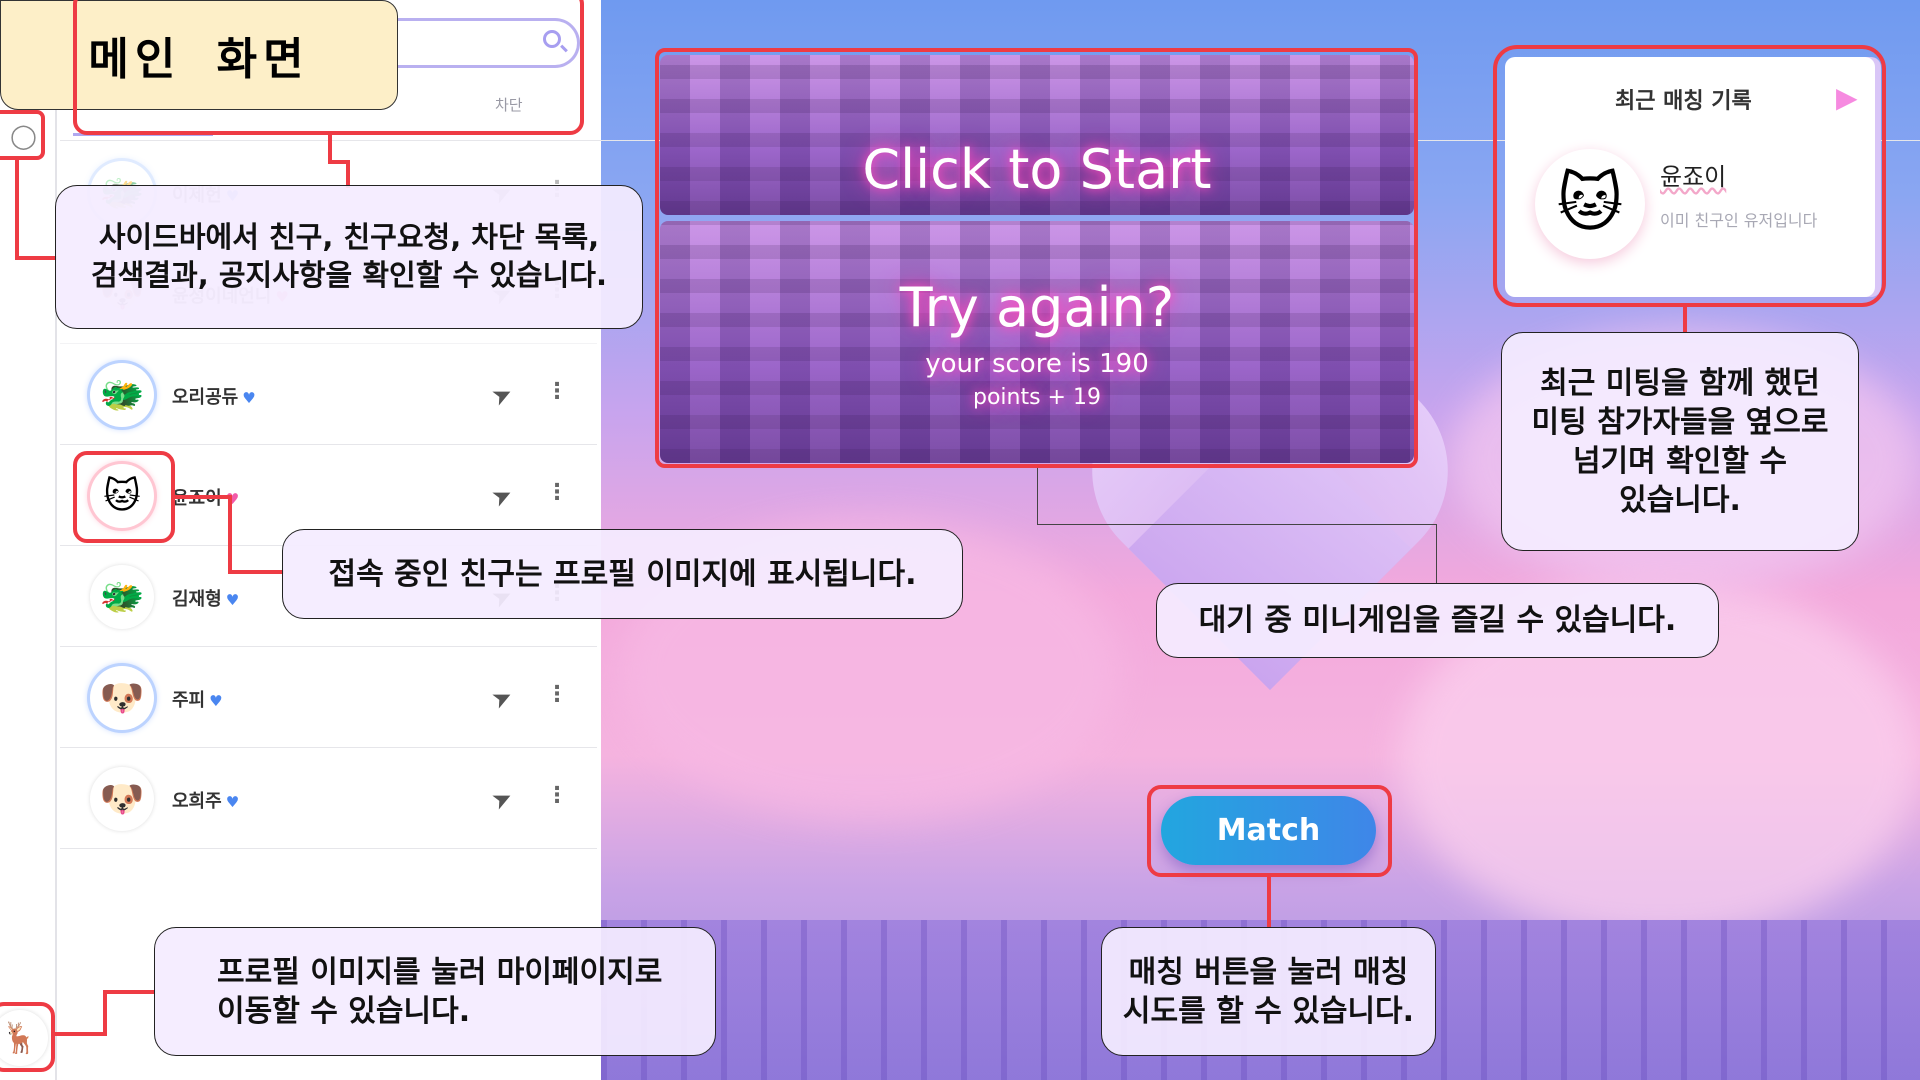 This screenshot has width=1920, height=1080. I want to click on friend-name: 주피 ♥, so click(197, 699).